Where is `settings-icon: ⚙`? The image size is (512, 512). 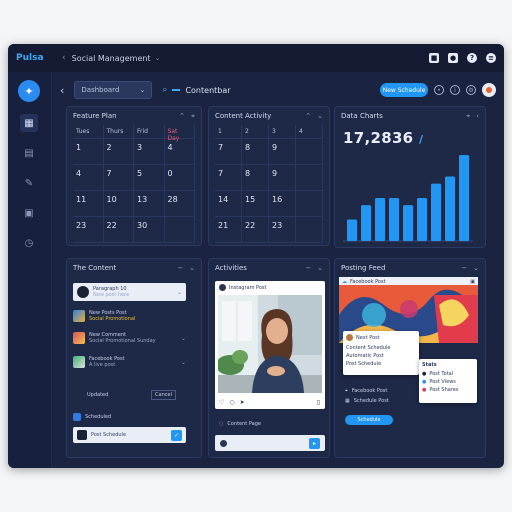 settings-icon: ⚙ is located at coordinates (471, 90).